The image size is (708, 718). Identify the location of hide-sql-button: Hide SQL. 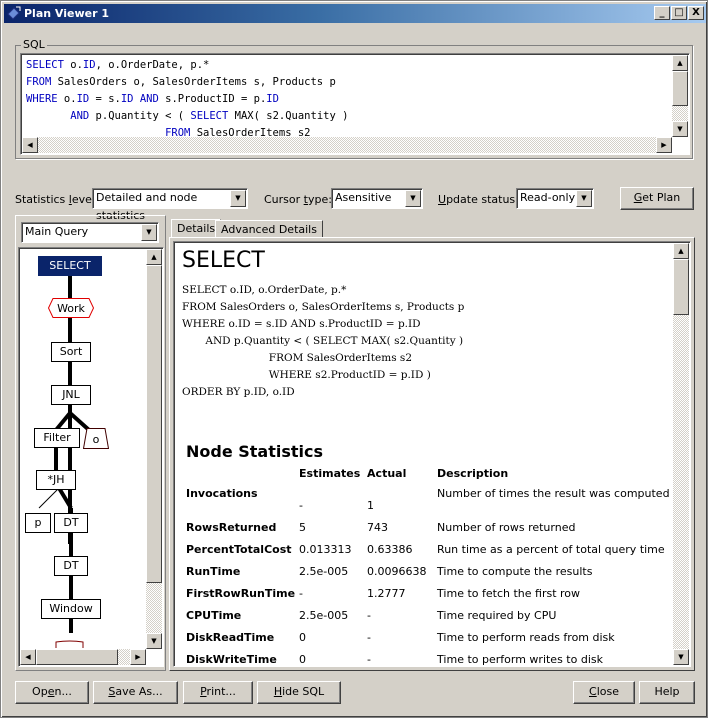
(299, 692).